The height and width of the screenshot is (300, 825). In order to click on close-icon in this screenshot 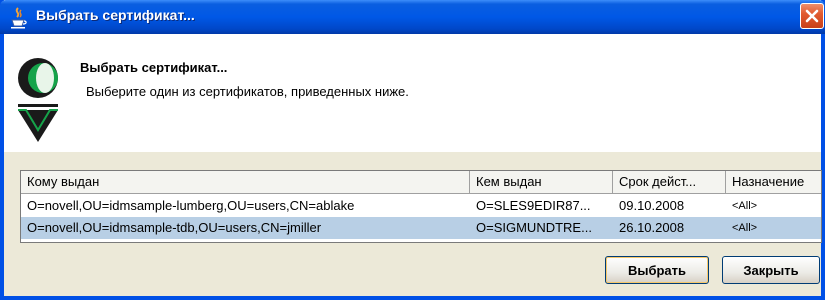, I will do `click(812, 16)`.